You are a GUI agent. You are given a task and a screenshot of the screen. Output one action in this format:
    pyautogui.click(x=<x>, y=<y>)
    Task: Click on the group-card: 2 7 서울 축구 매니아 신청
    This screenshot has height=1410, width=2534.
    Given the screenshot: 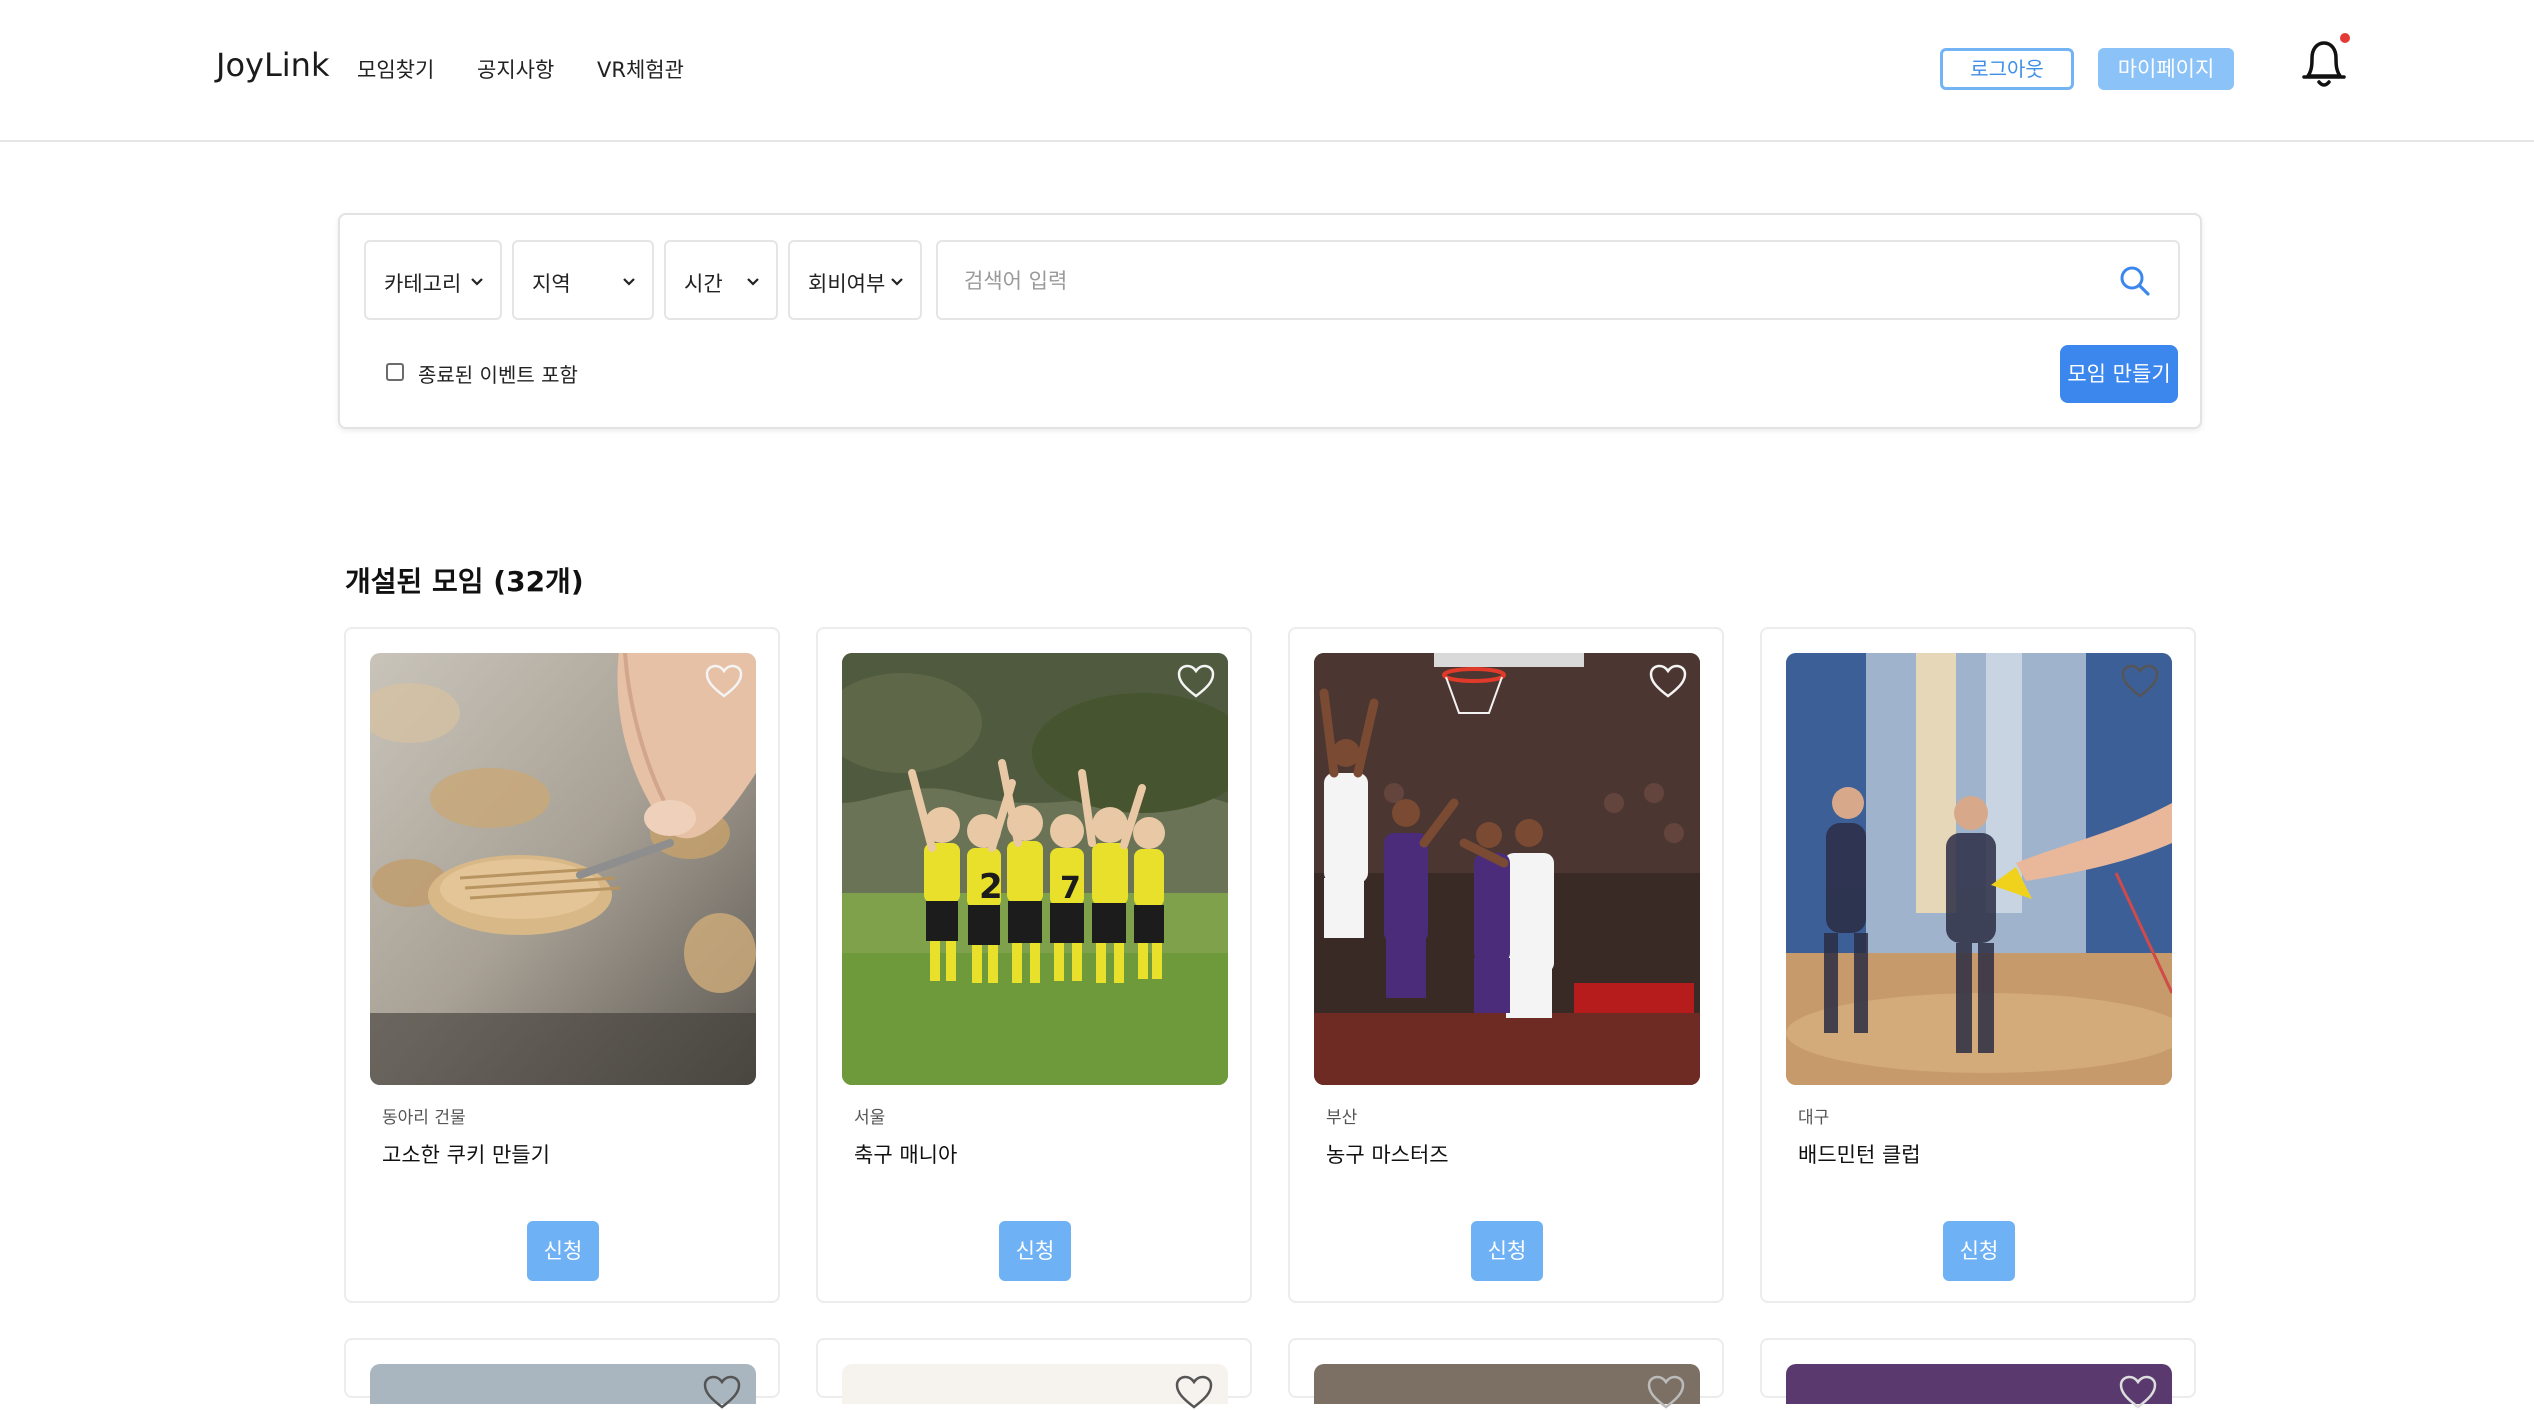 What is the action you would take?
    pyautogui.click(x=1034, y=965)
    